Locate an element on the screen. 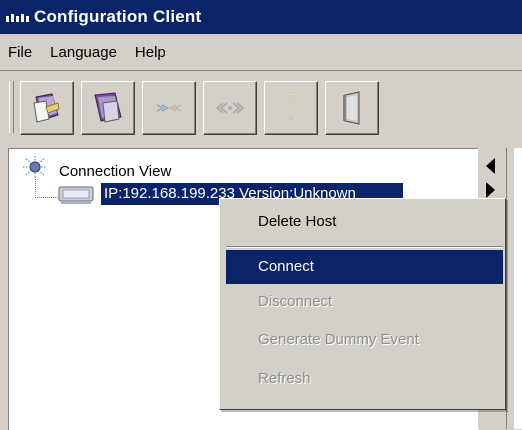 The width and height of the screenshot is (522, 430). add-host-button is located at coordinates (47, 108).